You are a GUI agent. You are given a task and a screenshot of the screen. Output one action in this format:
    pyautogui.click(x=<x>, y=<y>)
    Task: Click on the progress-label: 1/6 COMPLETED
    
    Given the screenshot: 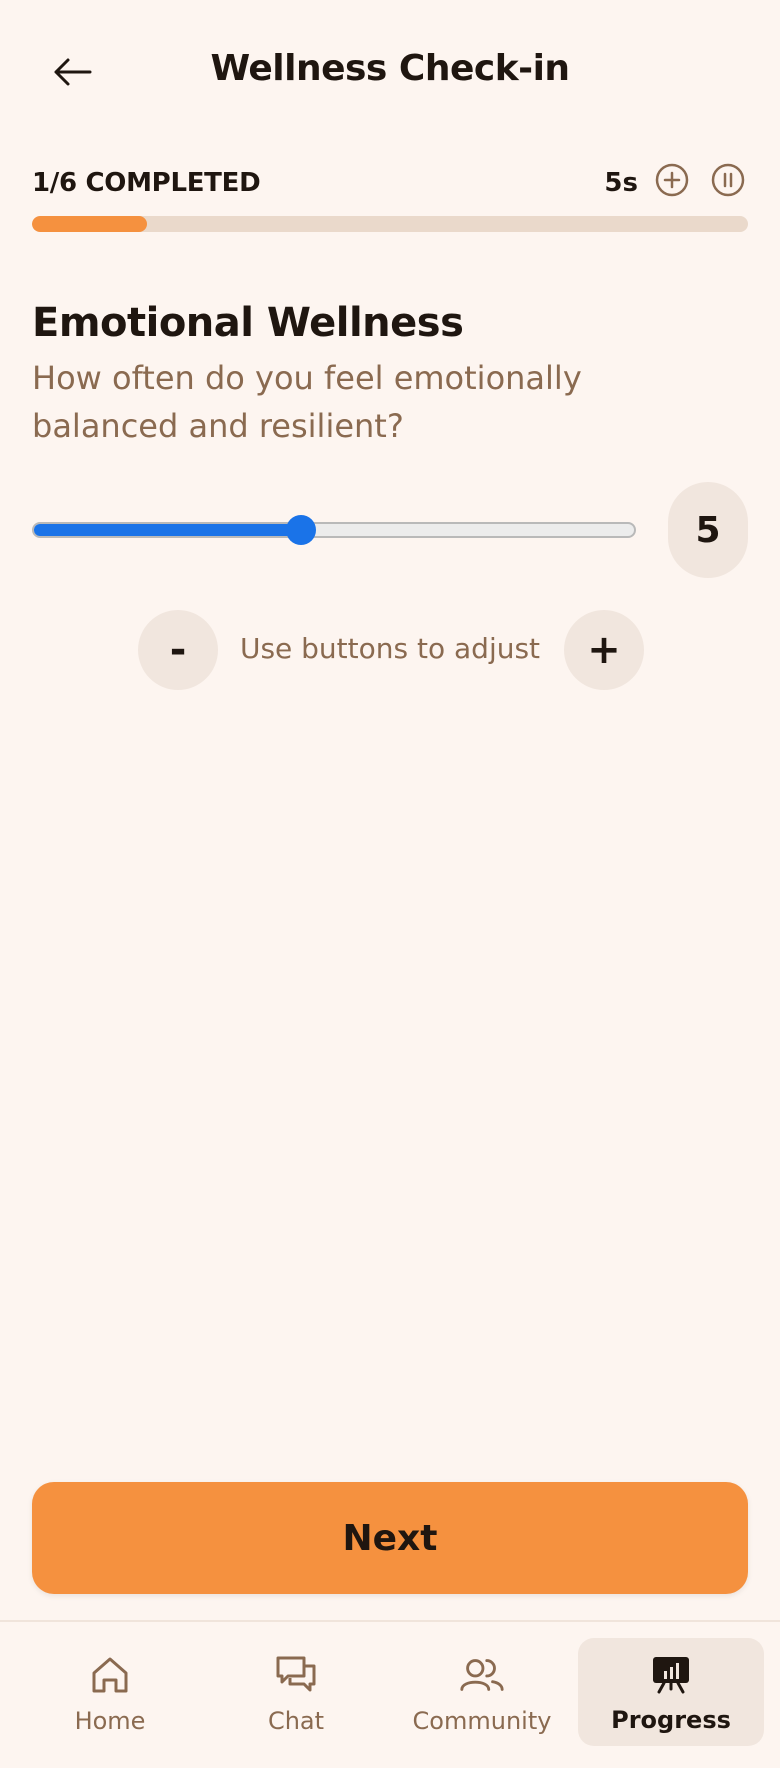 What is the action you would take?
    pyautogui.click(x=146, y=183)
    